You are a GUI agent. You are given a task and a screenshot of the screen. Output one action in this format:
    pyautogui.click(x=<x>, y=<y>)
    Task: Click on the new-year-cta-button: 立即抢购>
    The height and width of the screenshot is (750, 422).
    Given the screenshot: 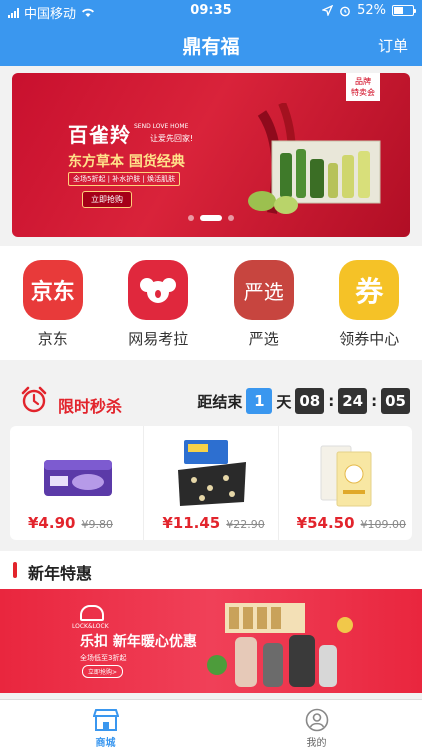 What is the action you would take?
    pyautogui.click(x=103, y=671)
    